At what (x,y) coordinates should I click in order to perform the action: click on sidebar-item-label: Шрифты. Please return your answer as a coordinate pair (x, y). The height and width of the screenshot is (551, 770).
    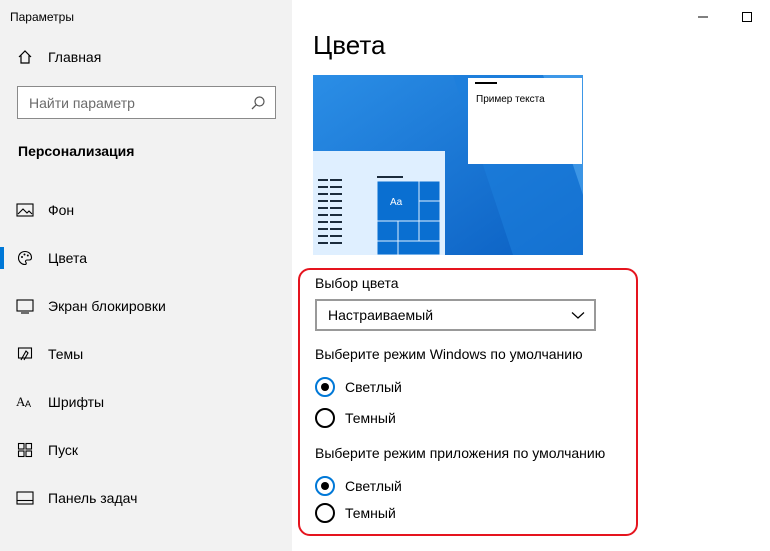
    Looking at the image, I should click on (76, 402).